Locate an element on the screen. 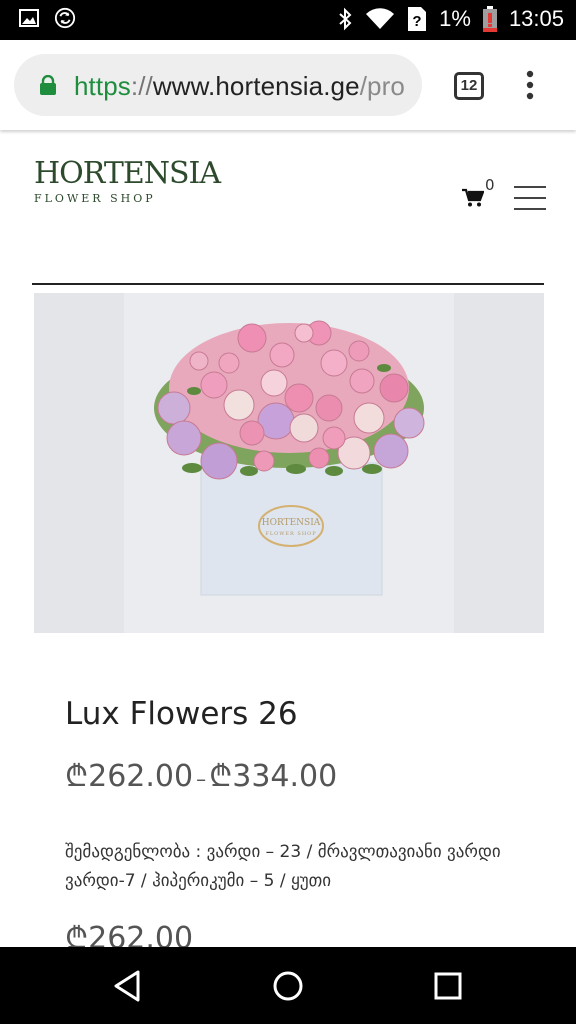 The image size is (576, 1024). url-text: https://www.hortensia.ge/pro is located at coordinates (239, 86).